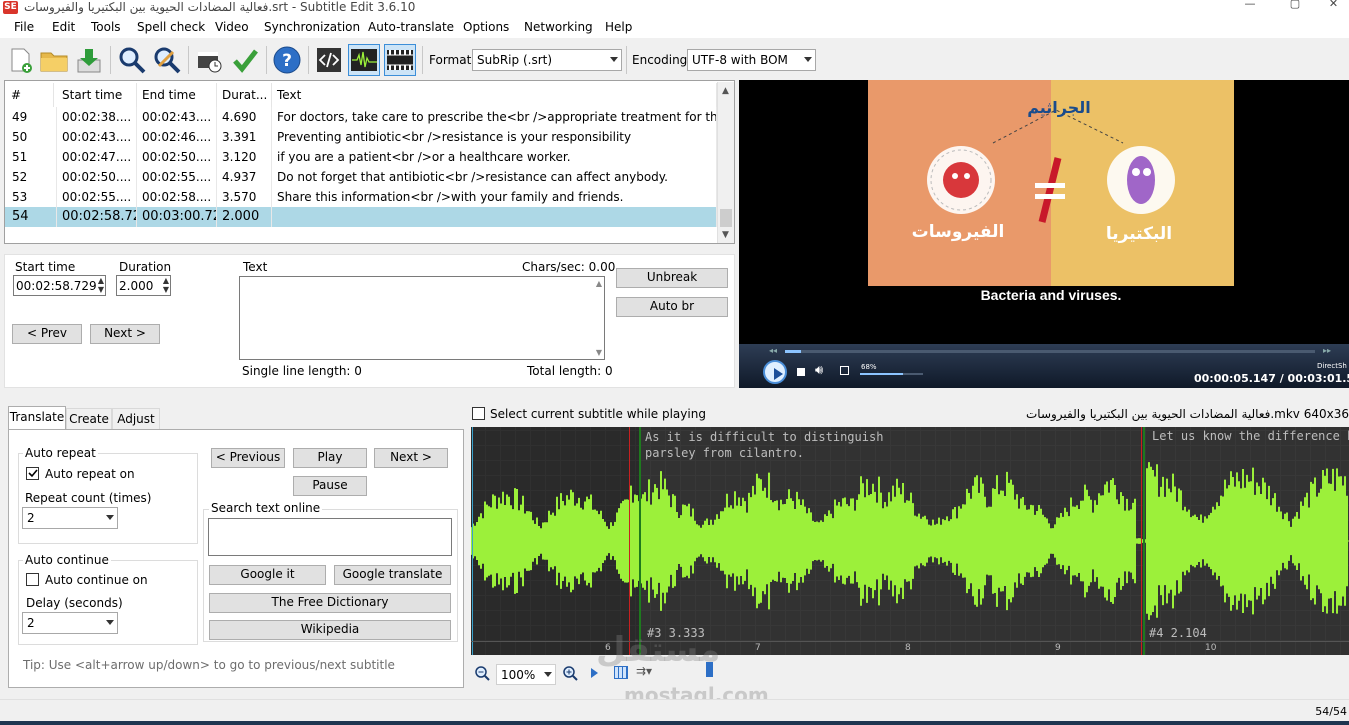  What do you see at coordinates (658, 650) in the screenshot?
I see `watermark-arabic: مستقل` at bounding box center [658, 650].